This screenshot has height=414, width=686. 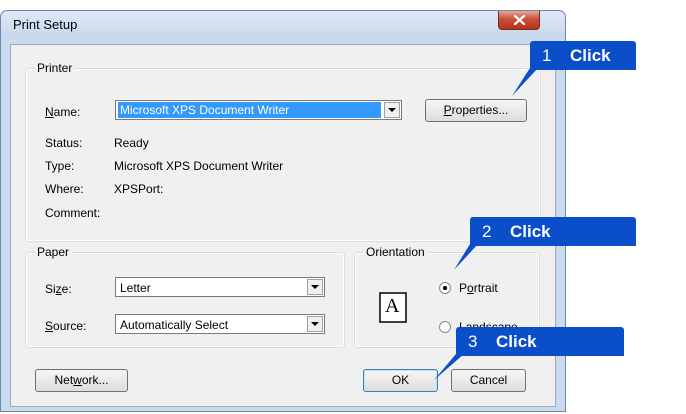 I want to click on radio-selected-dot, so click(x=445, y=288).